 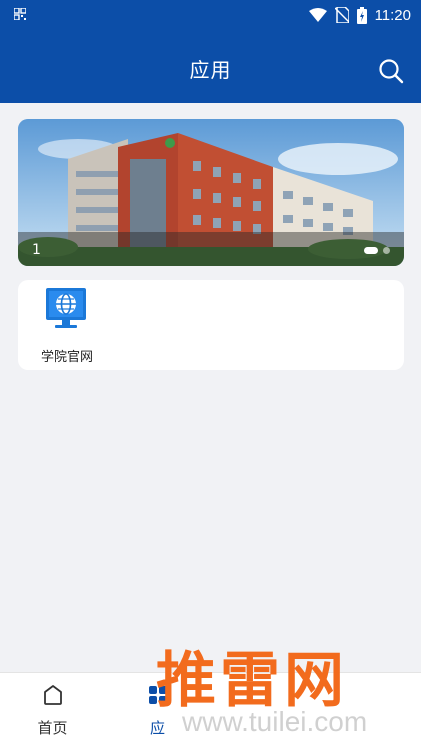 I want to click on banner-pagination, so click(x=377, y=250).